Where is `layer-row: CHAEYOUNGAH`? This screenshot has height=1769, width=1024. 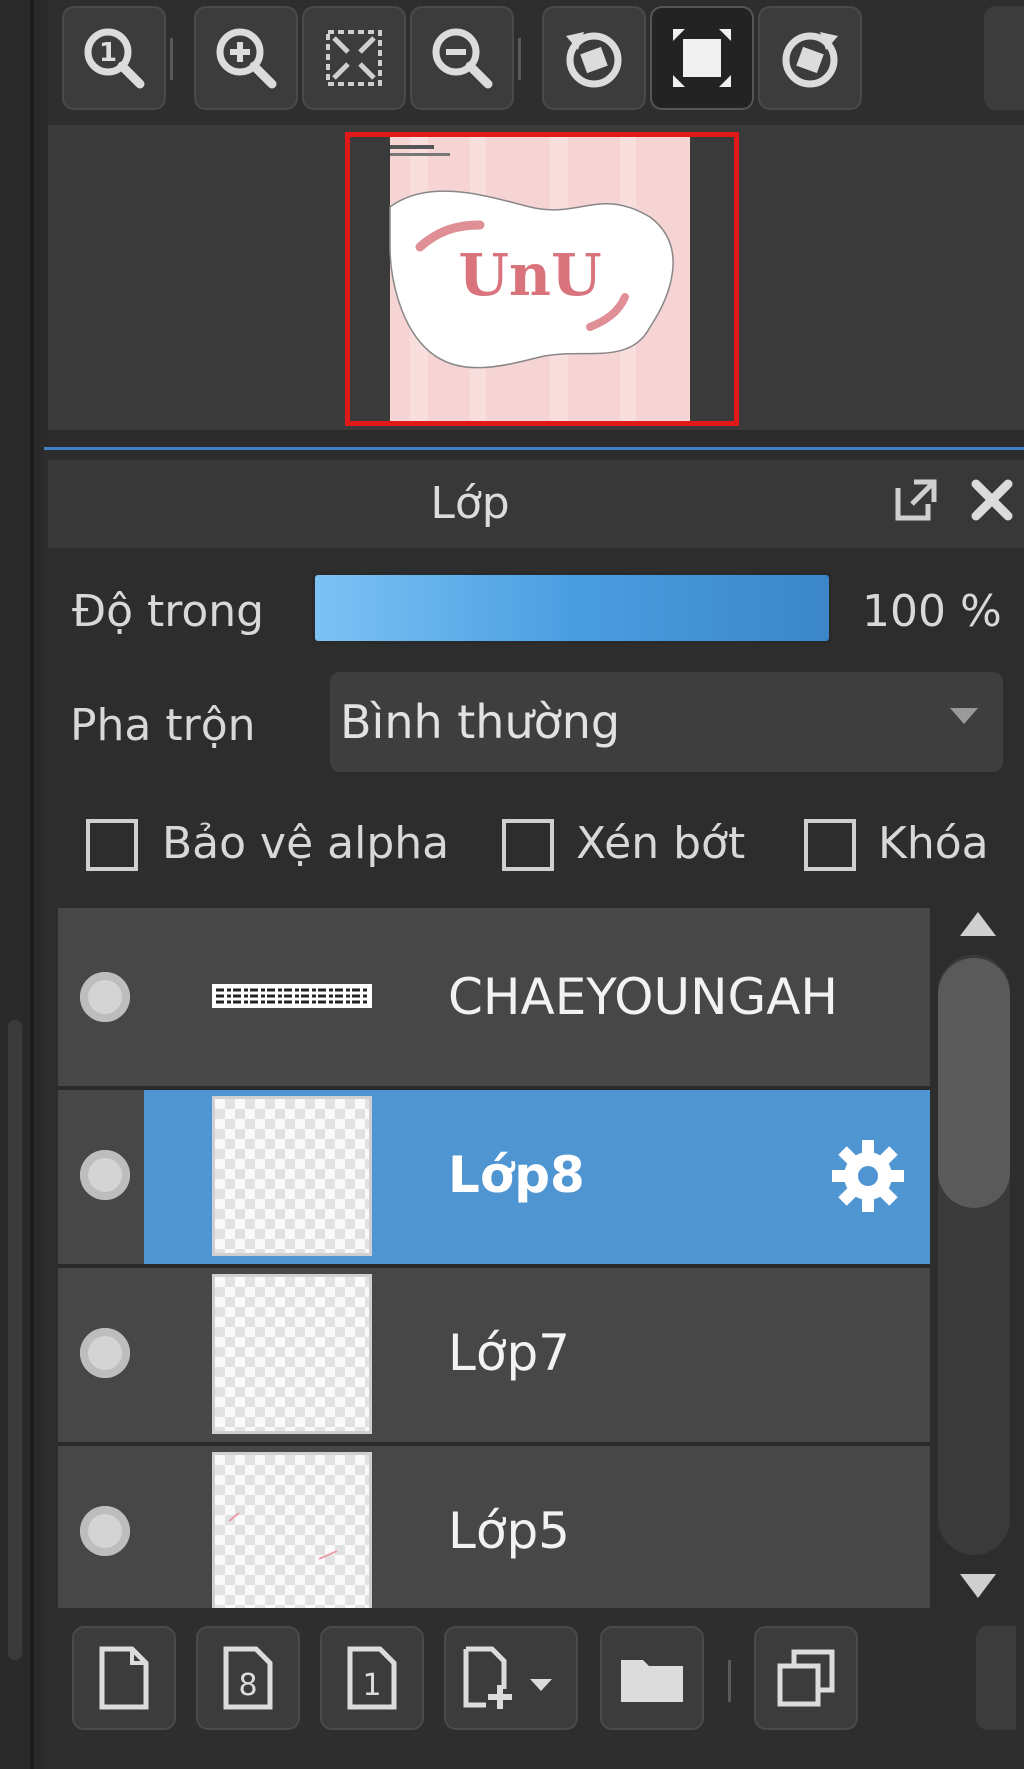 layer-row: CHAEYOUNGAH is located at coordinates (494, 997).